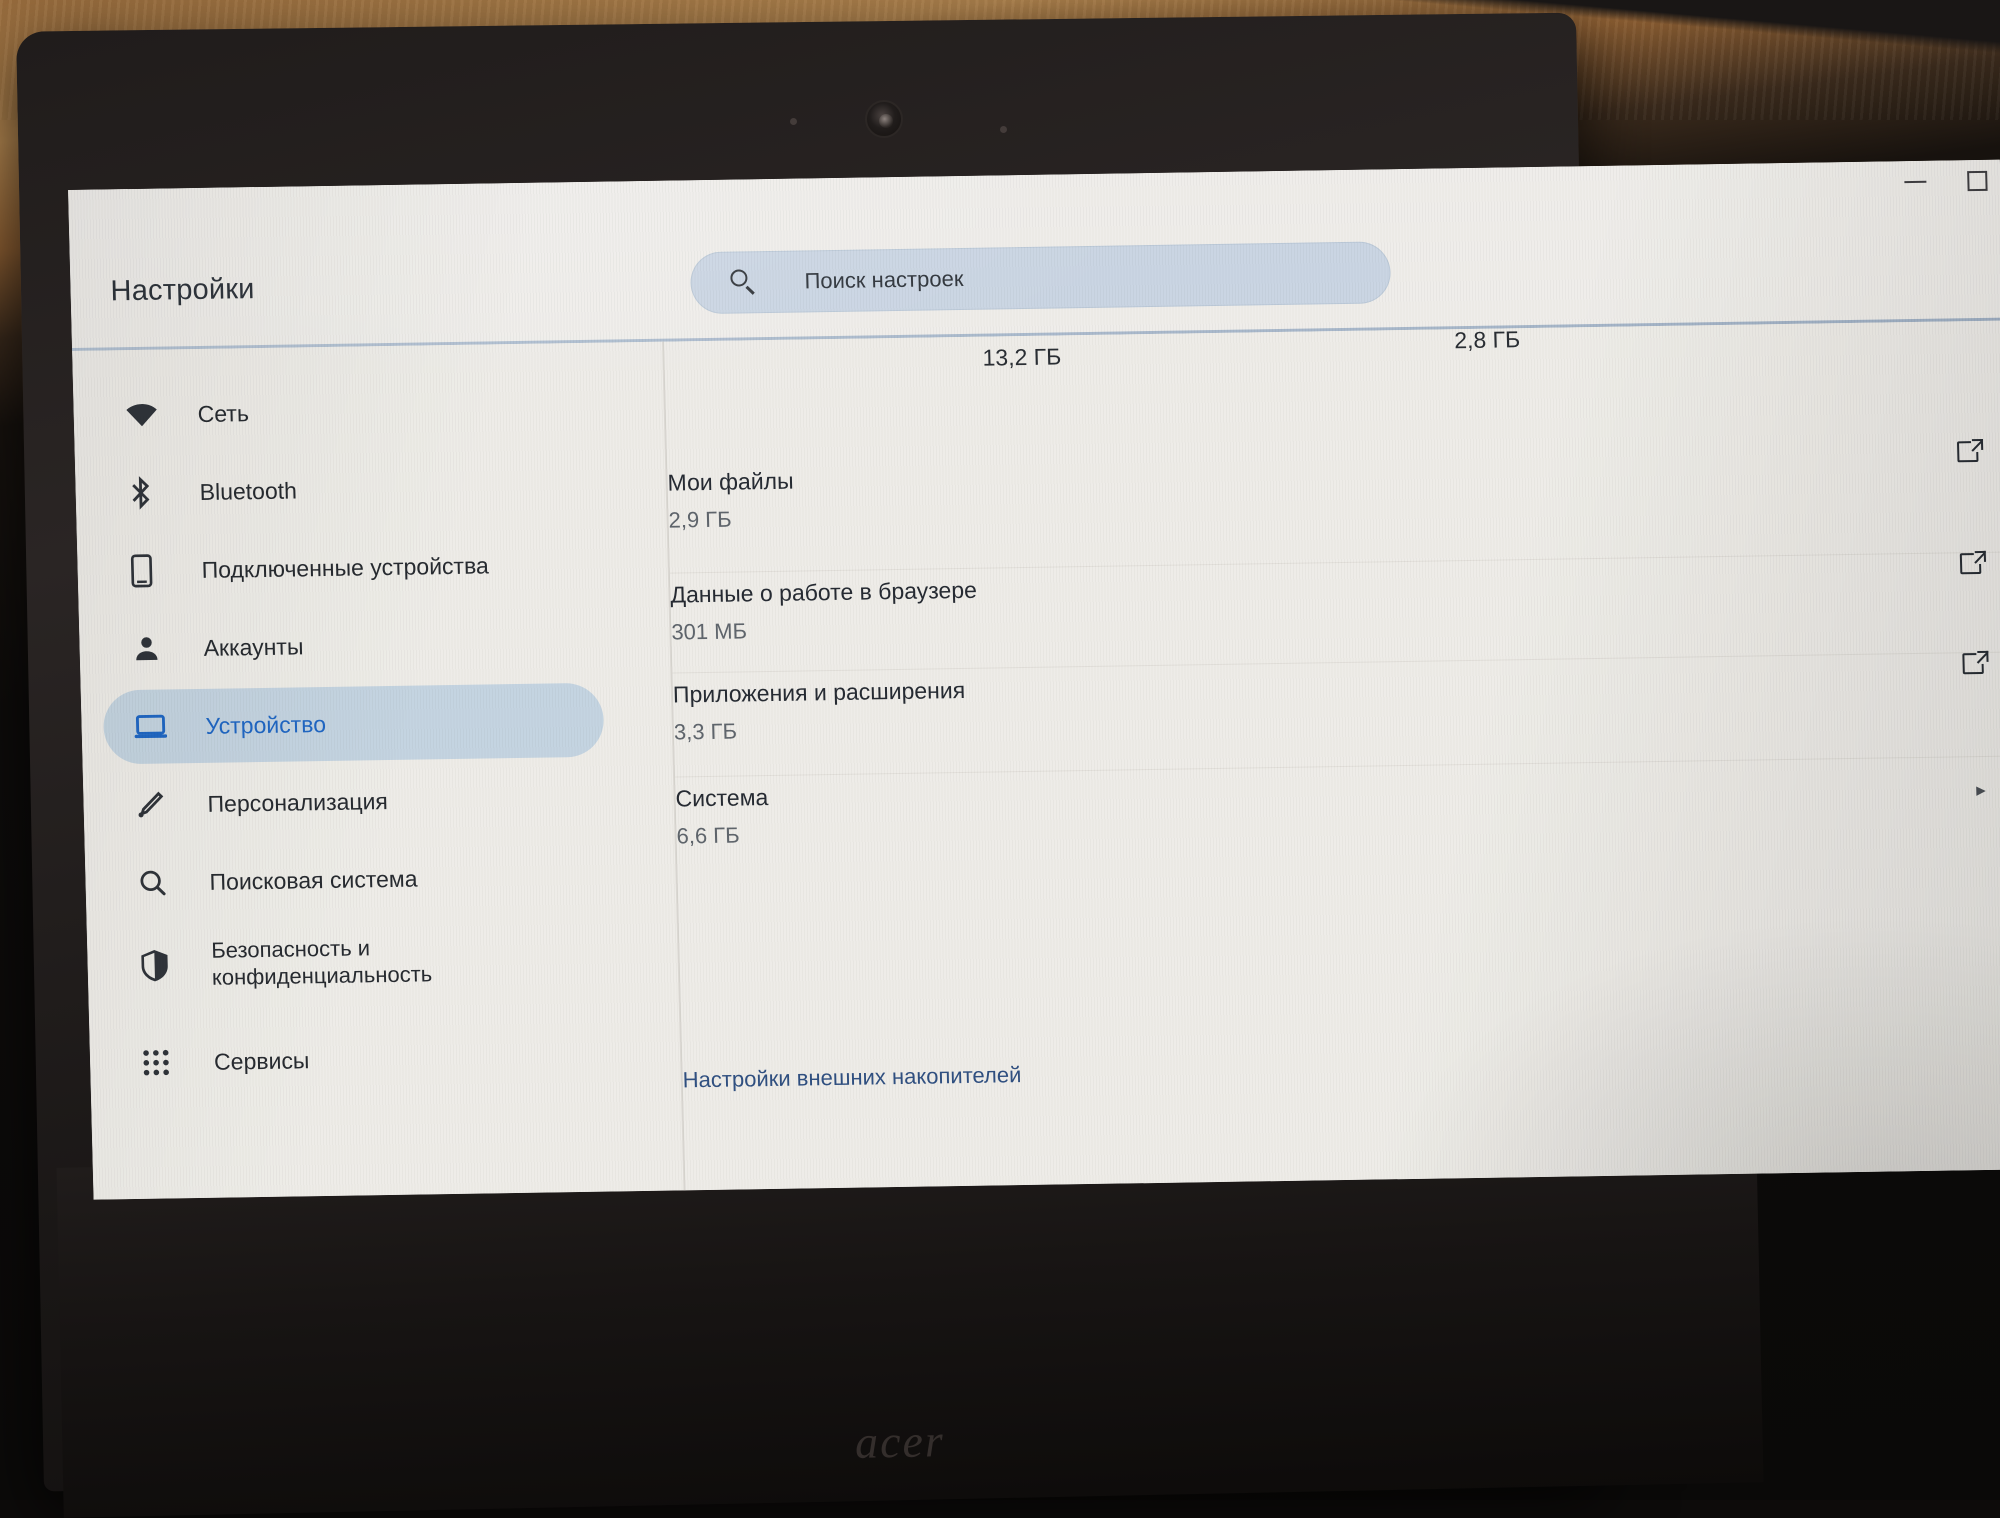 This screenshot has height=1518, width=2000. I want to click on storage-row-name: Данные о работе в браузере, so click(823, 593).